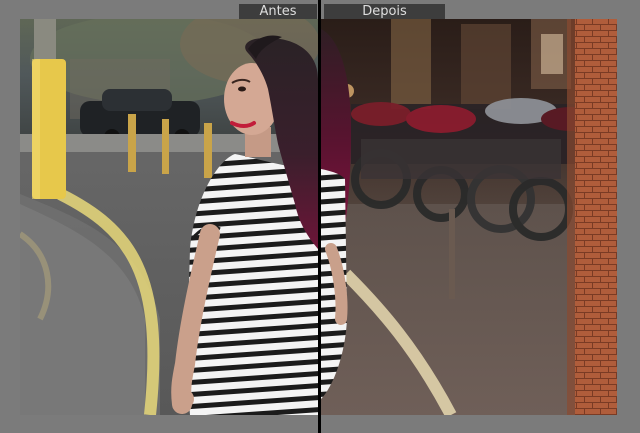  I want to click on split-divider, so click(319, 216).